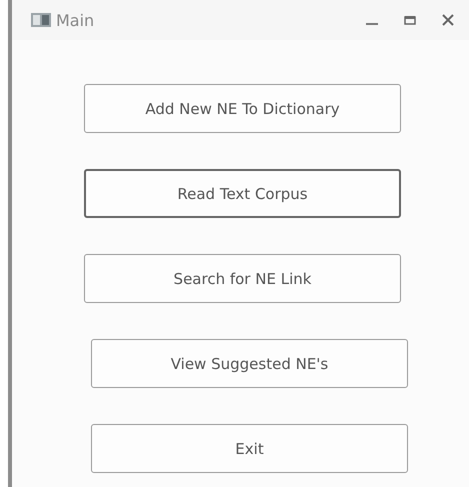 The image size is (469, 487). What do you see at coordinates (41, 20) in the screenshot?
I see `app-icon` at bounding box center [41, 20].